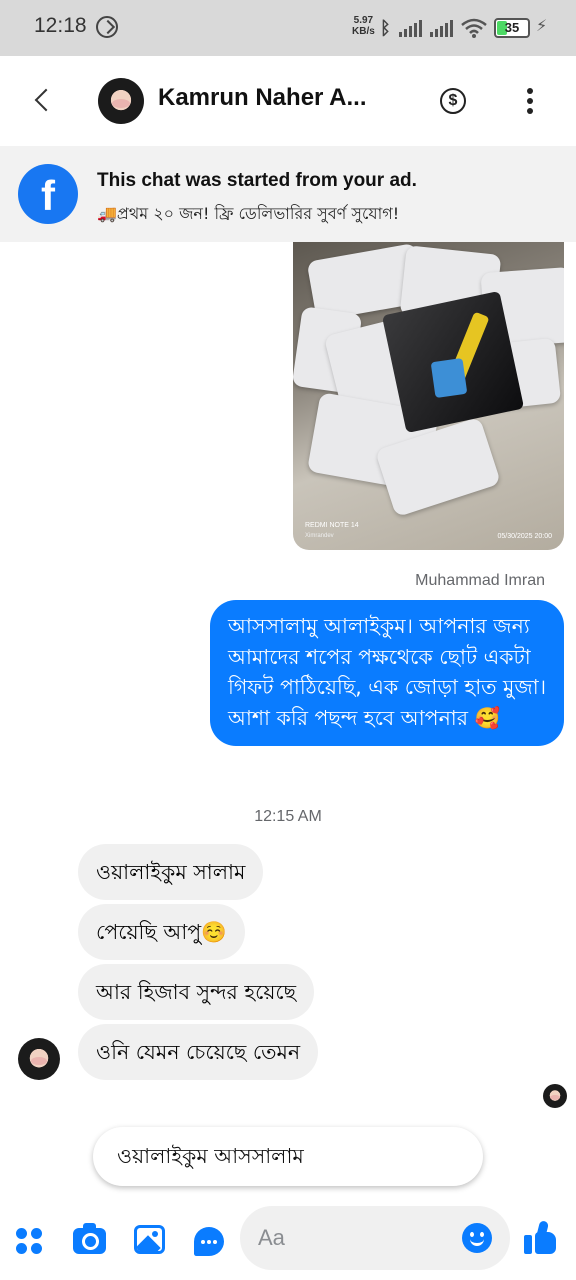  I want to click on suggested-reply: ওয়ালাইকুম আসসালাম, so click(288, 1156).